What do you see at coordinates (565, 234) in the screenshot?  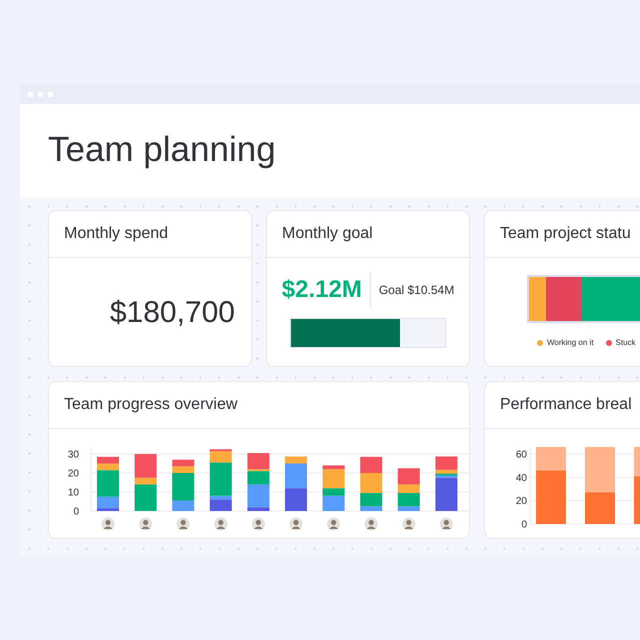 I see `card-title: Team project statu` at bounding box center [565, 234].